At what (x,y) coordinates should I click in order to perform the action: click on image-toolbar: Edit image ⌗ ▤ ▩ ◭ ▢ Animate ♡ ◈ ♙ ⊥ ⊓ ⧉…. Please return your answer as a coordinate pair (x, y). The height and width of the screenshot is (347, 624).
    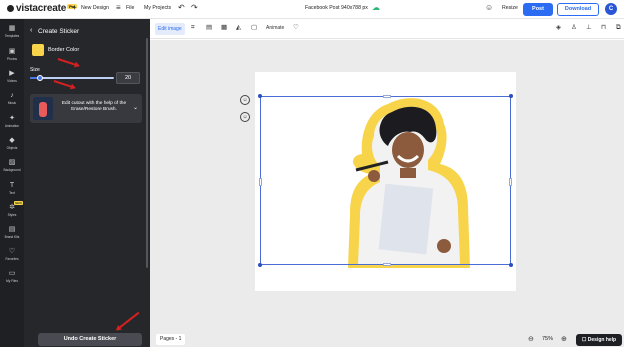
    Looking at the image, I should click on (387, 29).